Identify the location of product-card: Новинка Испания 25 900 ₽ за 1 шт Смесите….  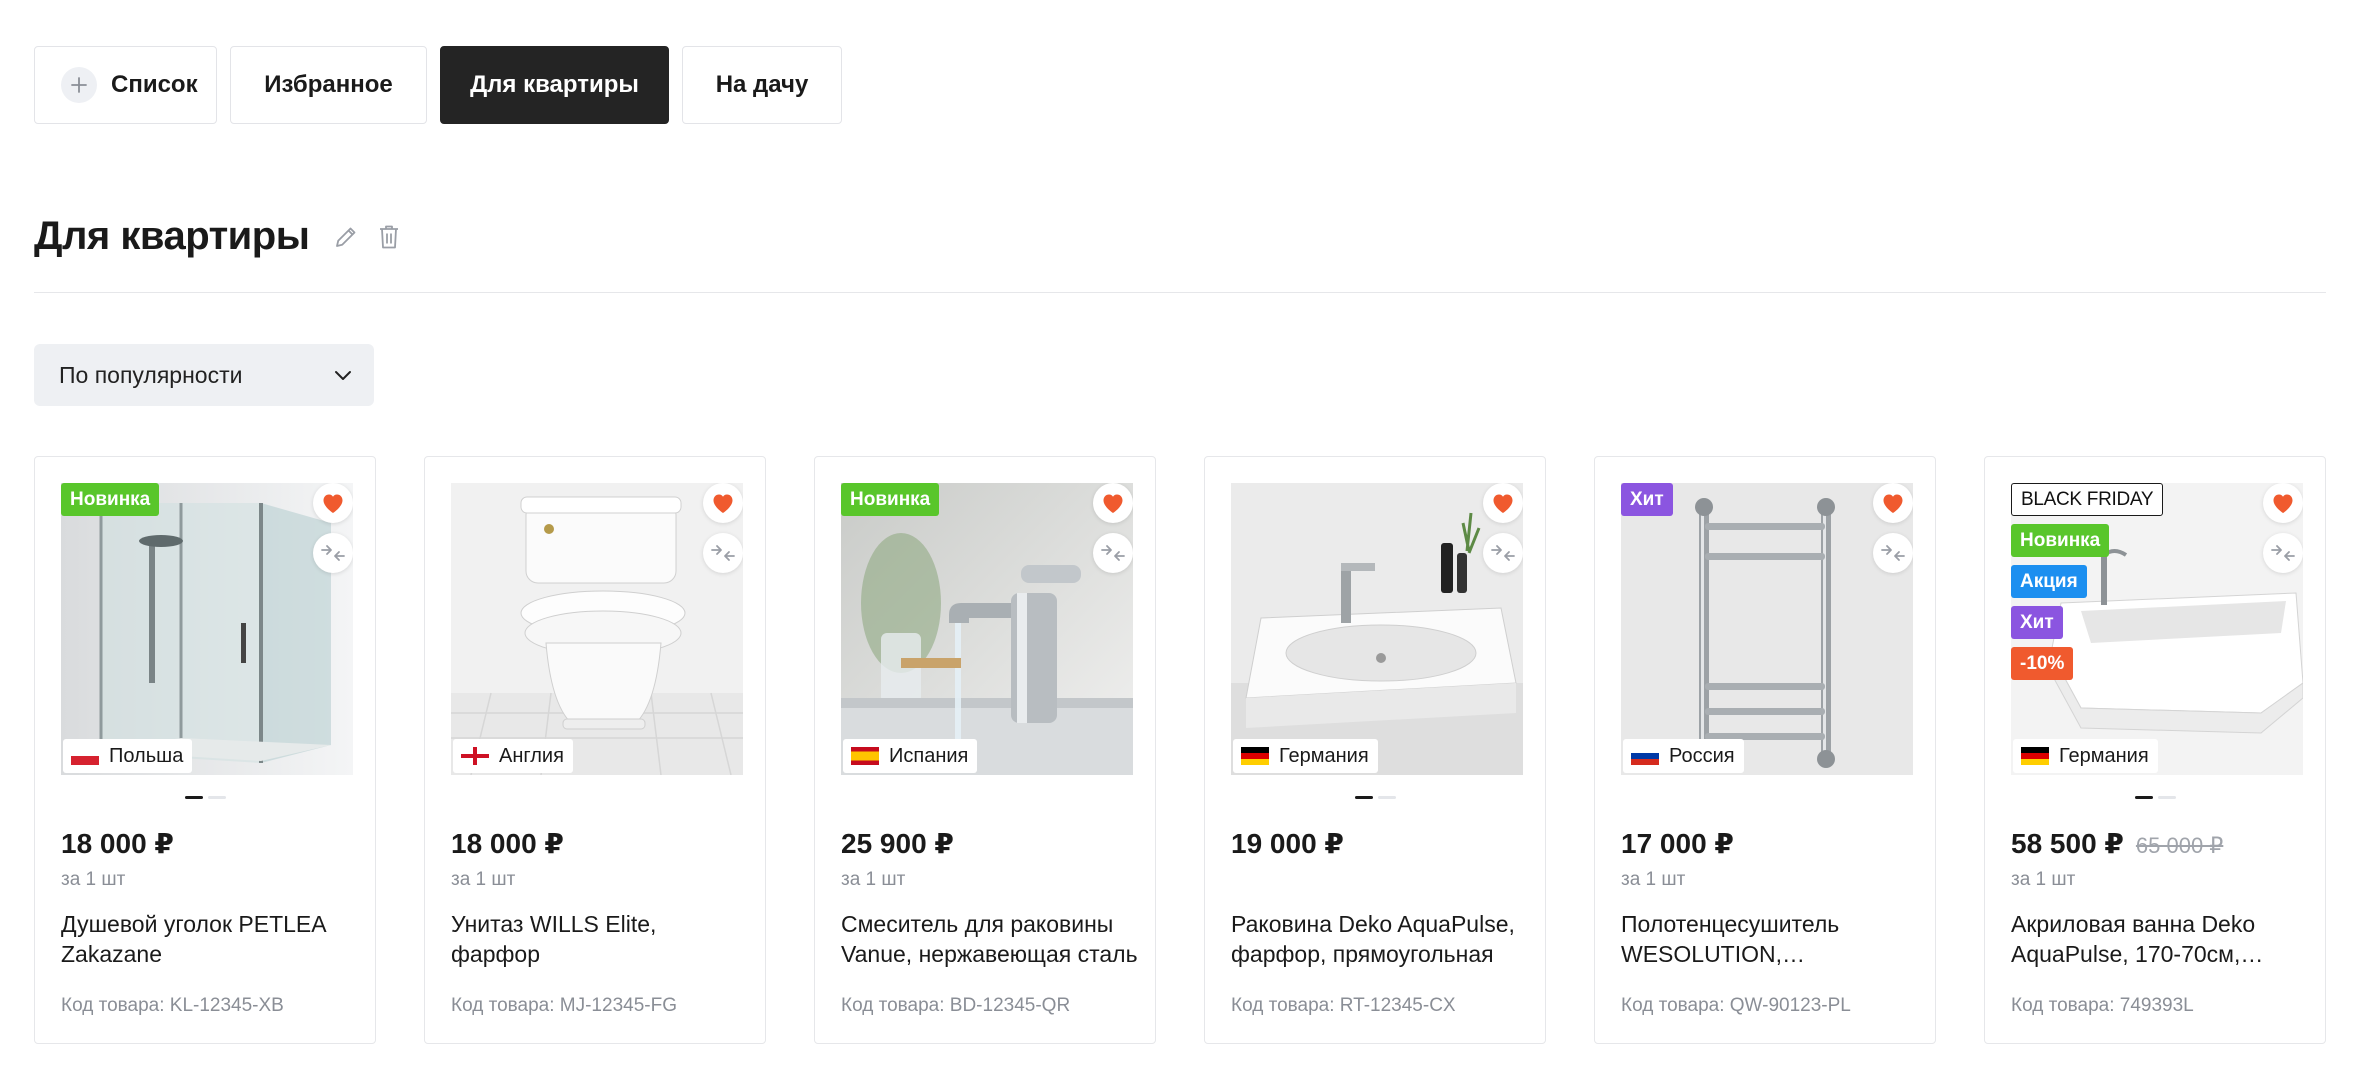
(985, 750).